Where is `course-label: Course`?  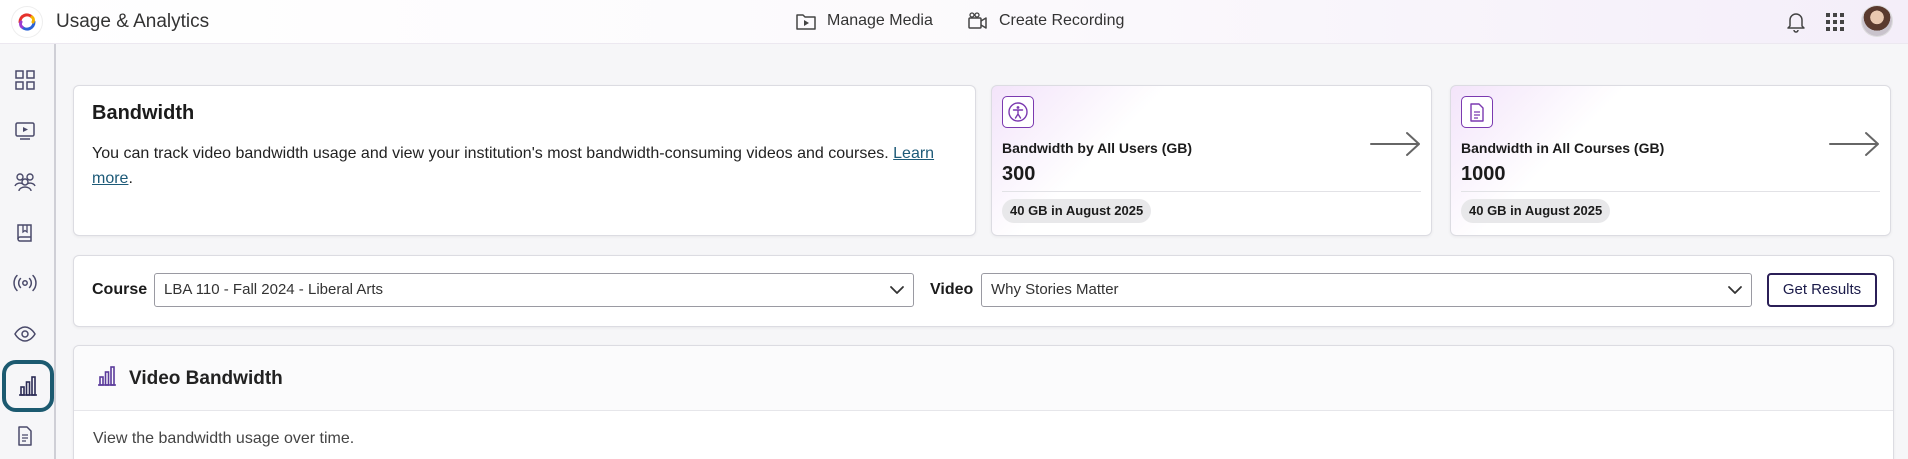
course-label: Course is located at coordinates (120, 289).